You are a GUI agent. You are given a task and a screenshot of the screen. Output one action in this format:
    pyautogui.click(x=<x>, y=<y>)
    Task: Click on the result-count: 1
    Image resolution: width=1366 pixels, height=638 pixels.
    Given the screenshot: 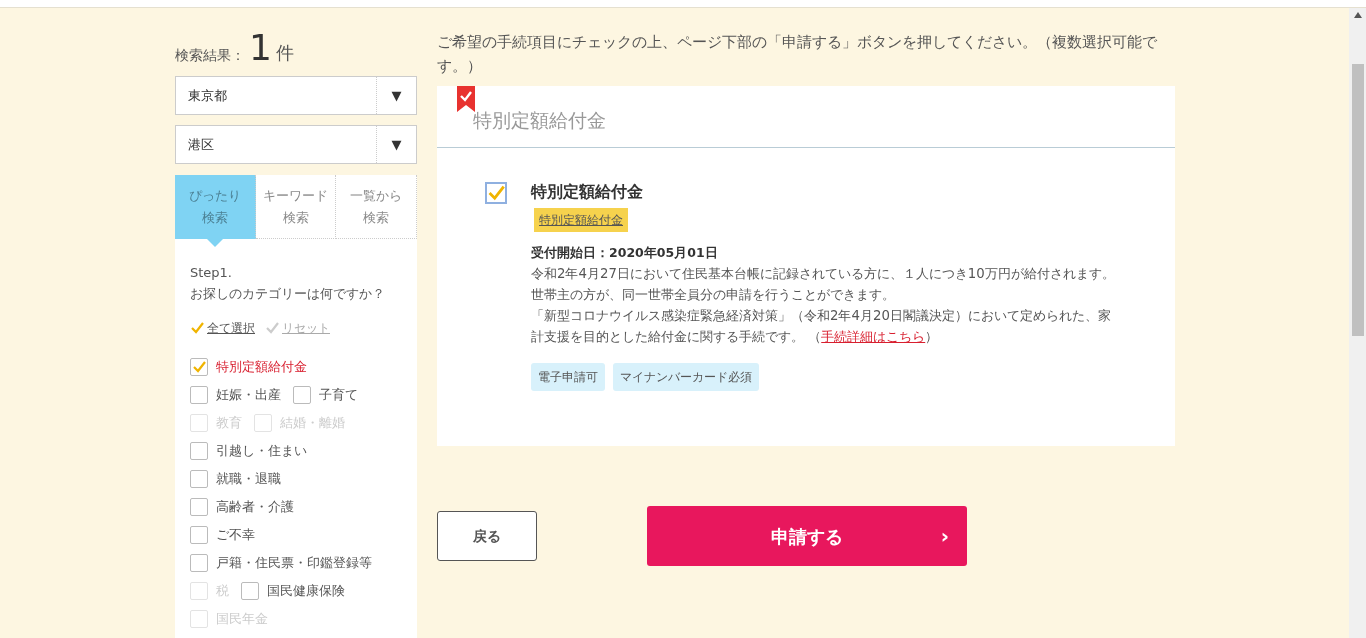 What is the action you would take?
    pyautogui.click(x=260, y=48)
    